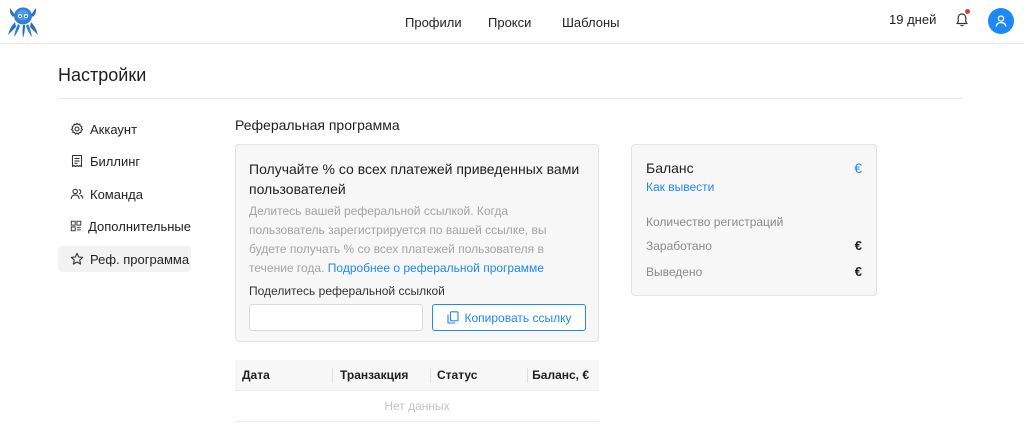 This screenshot has height=425, width=1024. What do you see at coordinates (858, 271) in the screenshot?
I see `stat-withdrawn-value: €` at bounding box center [858, 271].